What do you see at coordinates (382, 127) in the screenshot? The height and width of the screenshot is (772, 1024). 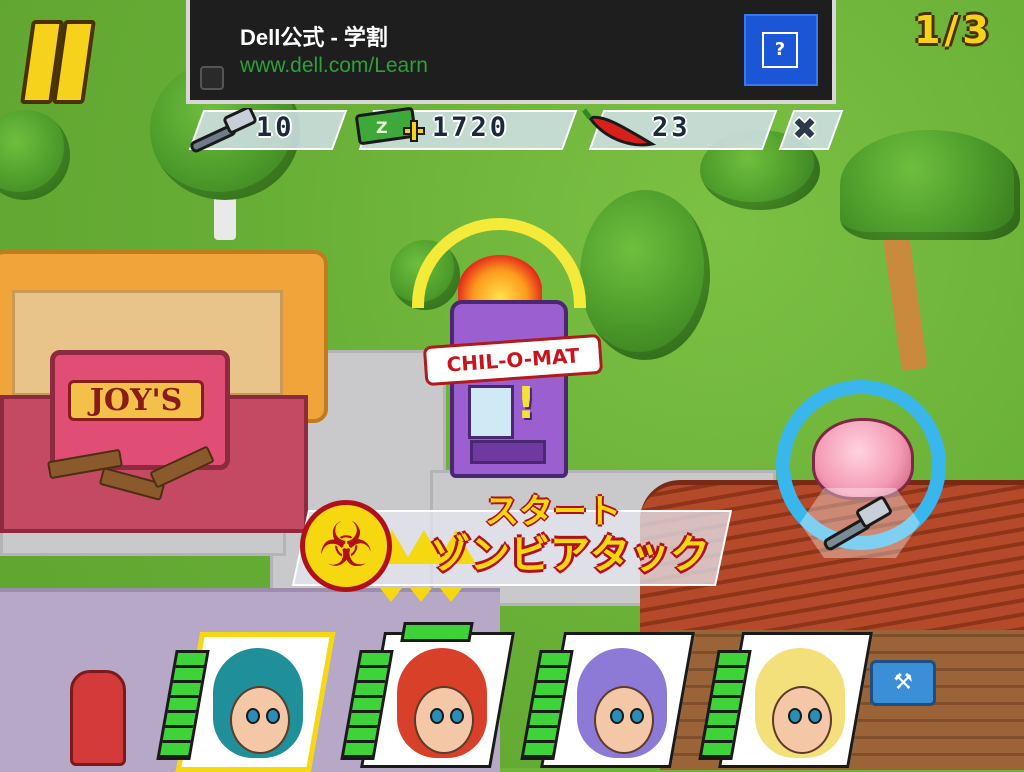 I see `svg-text: Z` at bounding box center [382, 127].